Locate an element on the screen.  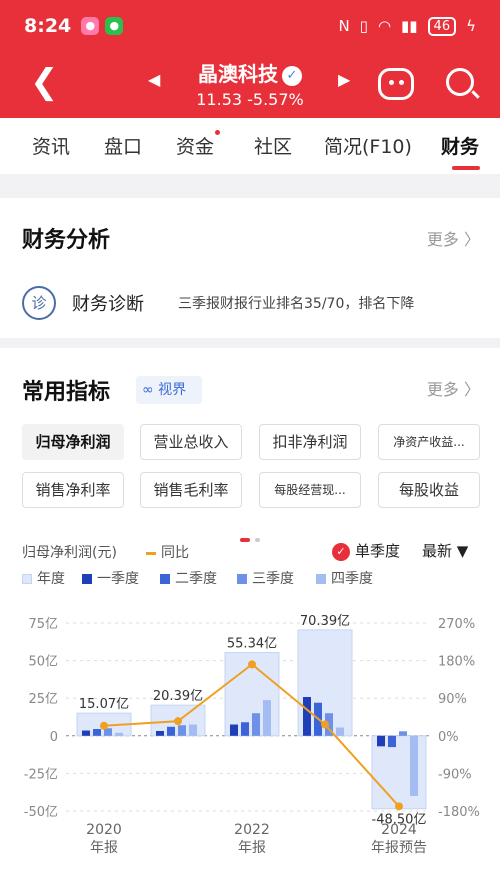
chip-gross-margin: 销售毛利率 is located at coordinates (191, 490).